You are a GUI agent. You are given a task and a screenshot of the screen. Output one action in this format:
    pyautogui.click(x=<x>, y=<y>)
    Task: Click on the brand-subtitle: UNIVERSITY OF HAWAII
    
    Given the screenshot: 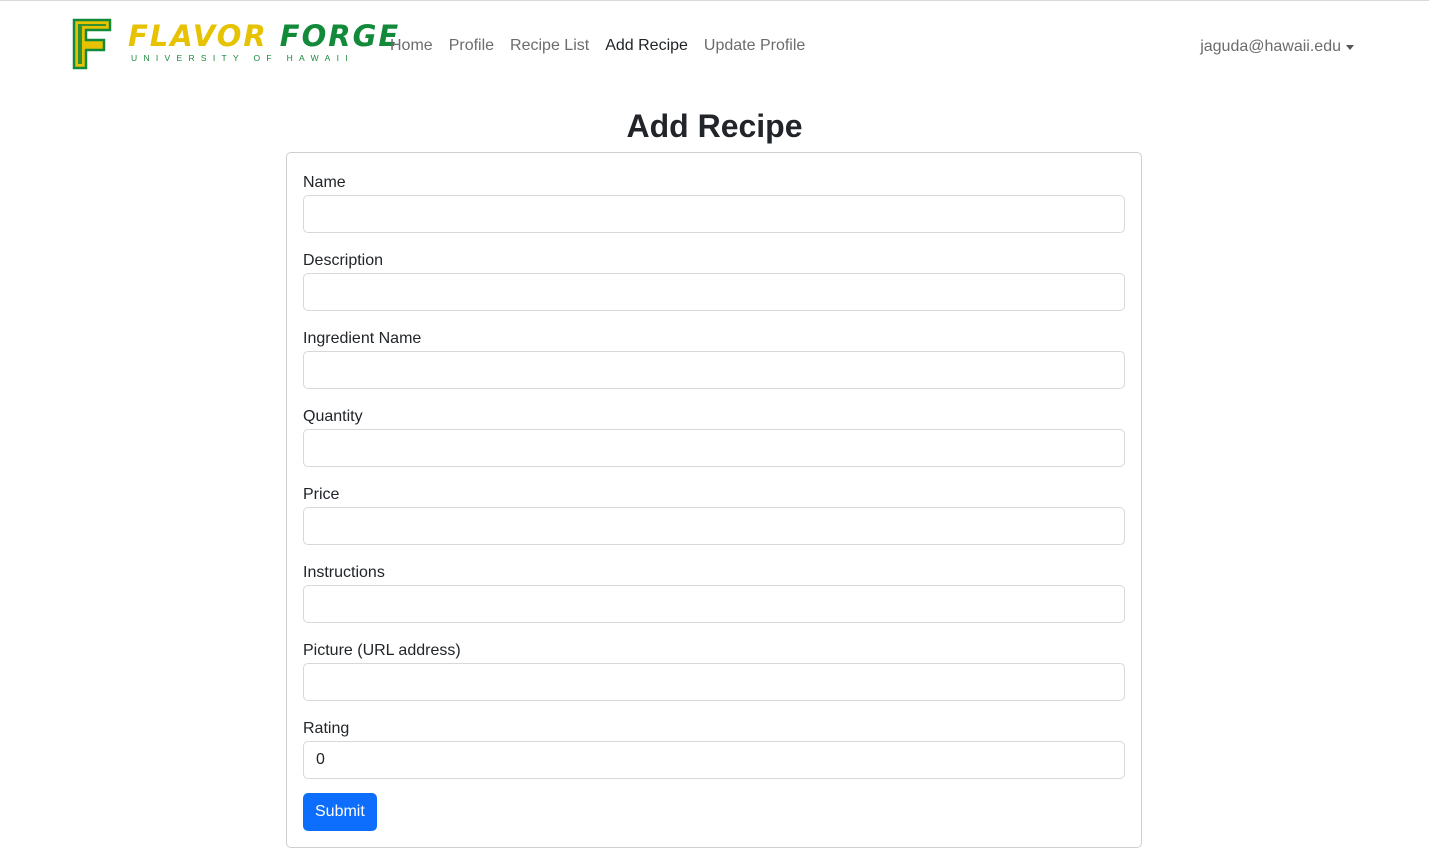 What is the action you would take?
    pyautogui.click(x=242, y=58)
    